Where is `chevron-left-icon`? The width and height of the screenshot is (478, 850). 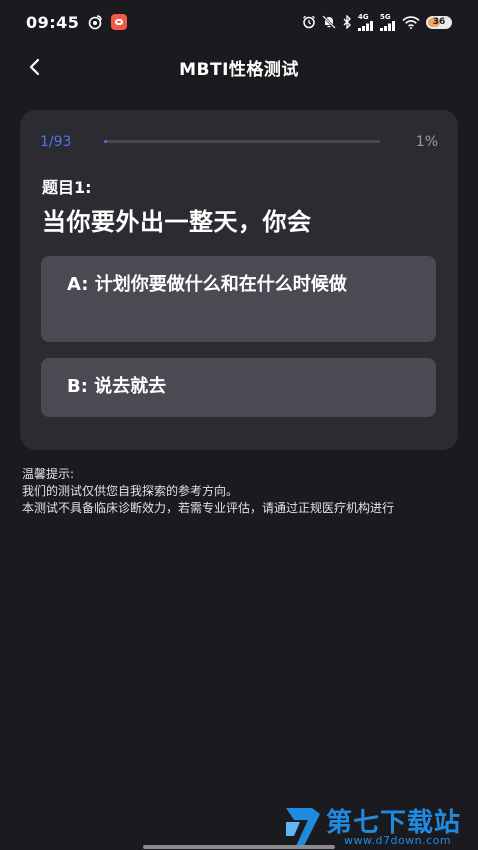
chevron-left-icon is located at coordinates (34, 67).